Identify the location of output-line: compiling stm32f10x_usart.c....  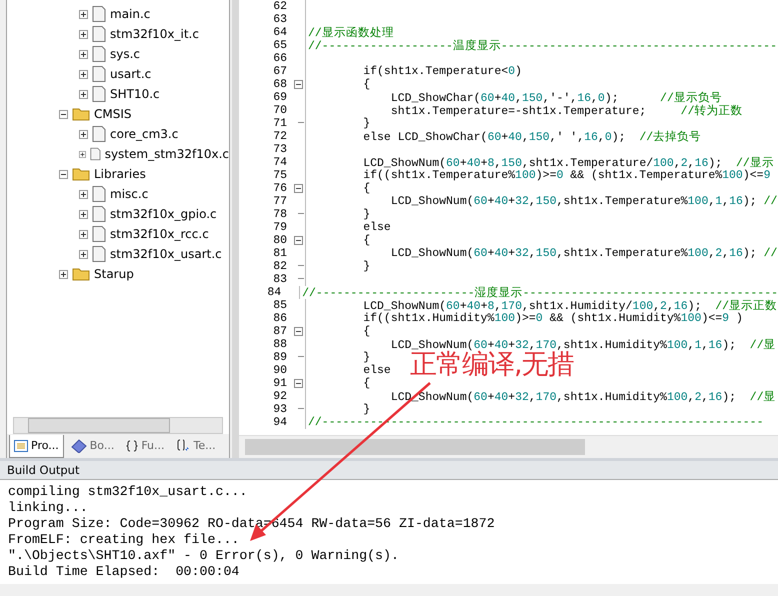
(128, 492).